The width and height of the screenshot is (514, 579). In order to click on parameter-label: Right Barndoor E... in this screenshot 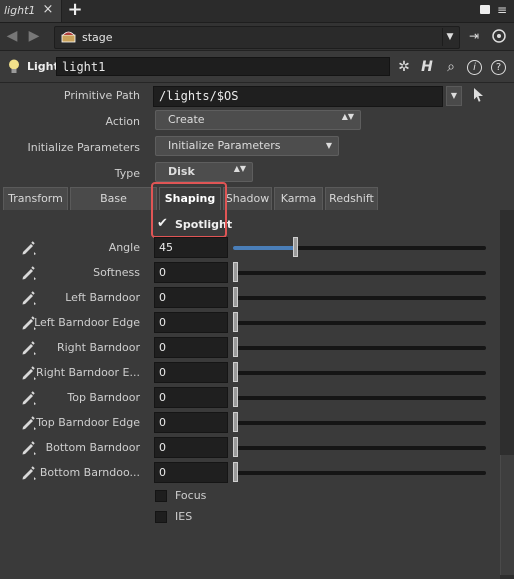, I will do `click(88, 372)`.